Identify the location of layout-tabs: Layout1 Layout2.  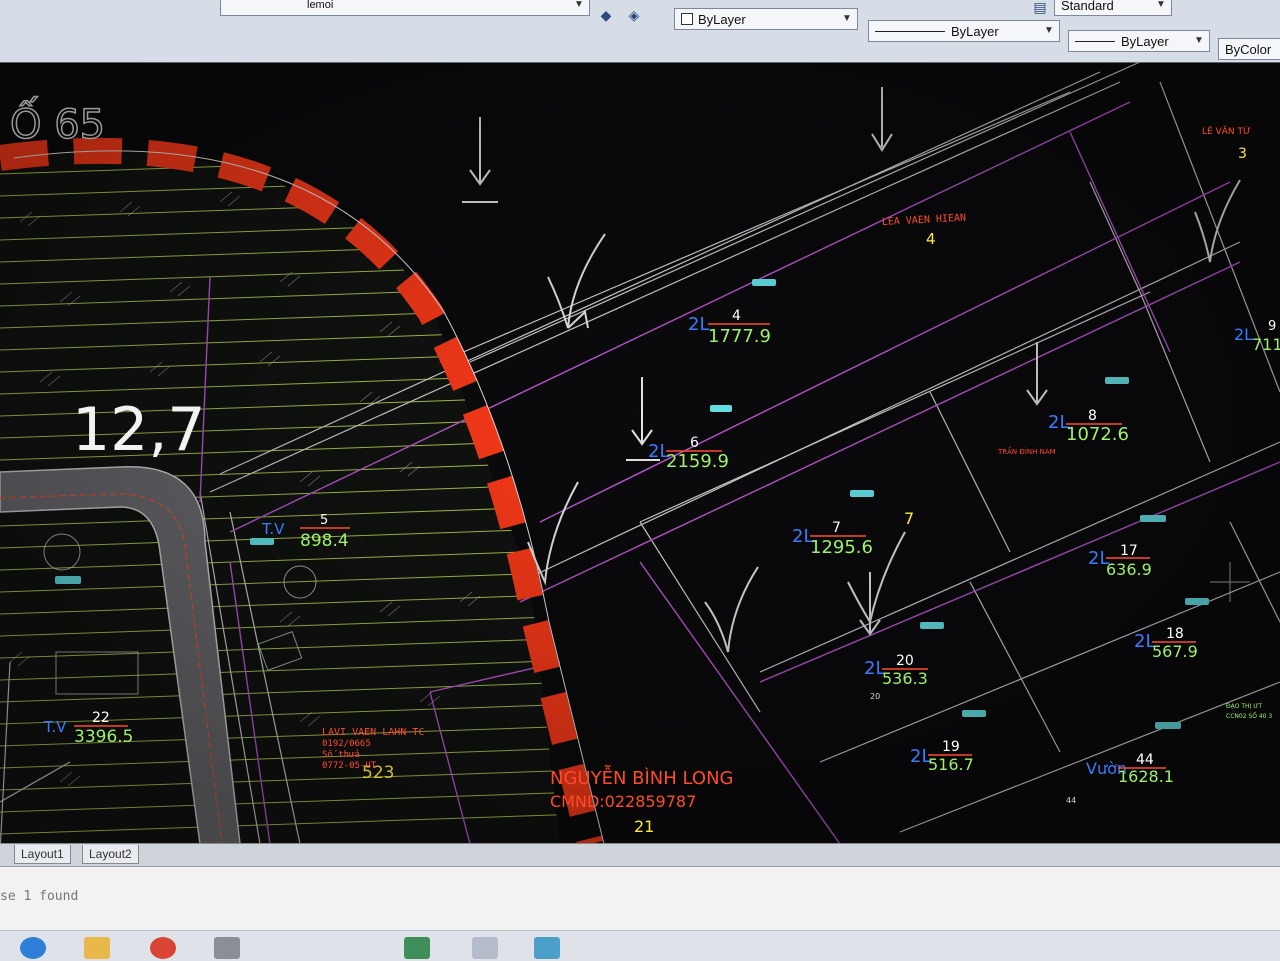
(640, 854).